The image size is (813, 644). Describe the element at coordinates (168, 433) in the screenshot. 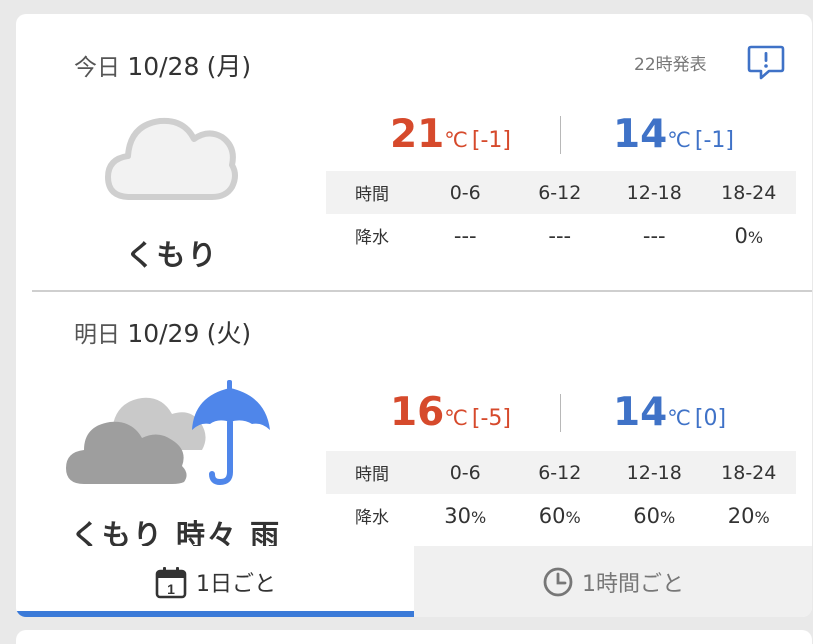

I see `cloud-rain-umbrella-icon` at that location.